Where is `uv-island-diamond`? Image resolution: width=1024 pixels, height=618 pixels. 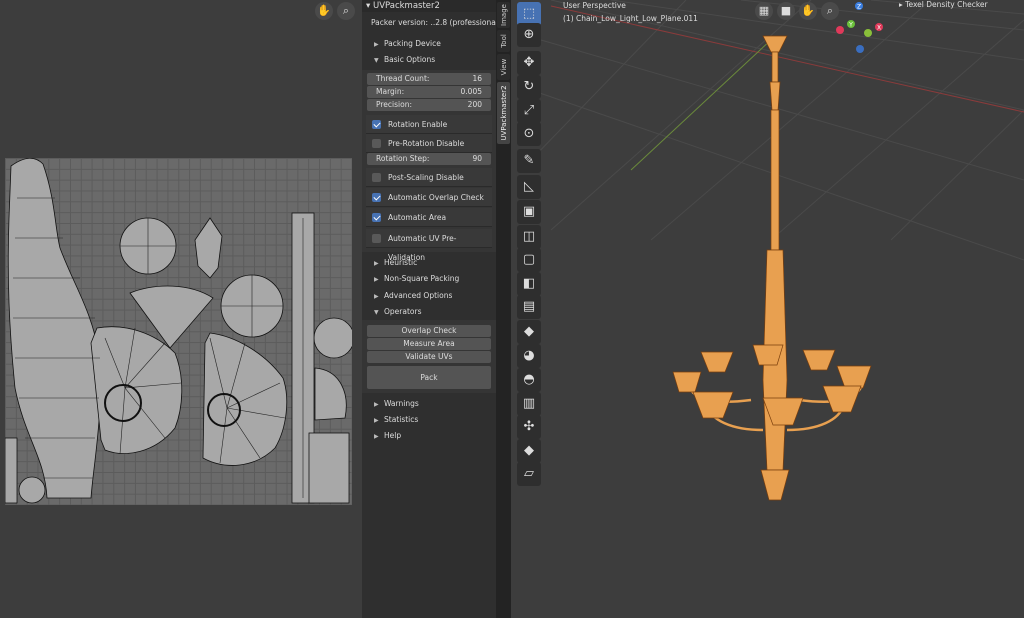
uv-island-diamond is located at coordinates (208, 248).